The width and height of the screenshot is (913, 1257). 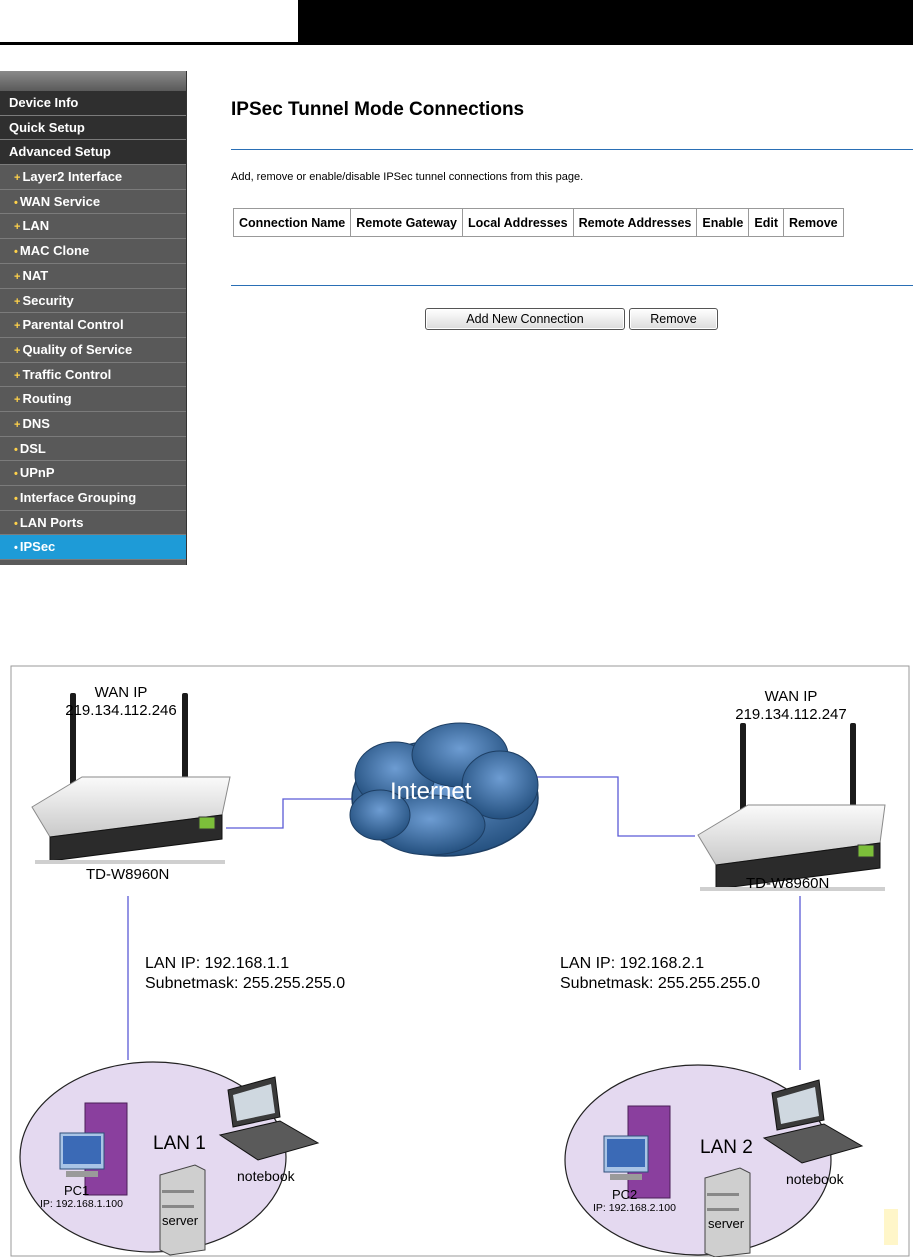 I want to click on pc2-ip: IP: 192.168.2.100, so click(x=634, y=1208).